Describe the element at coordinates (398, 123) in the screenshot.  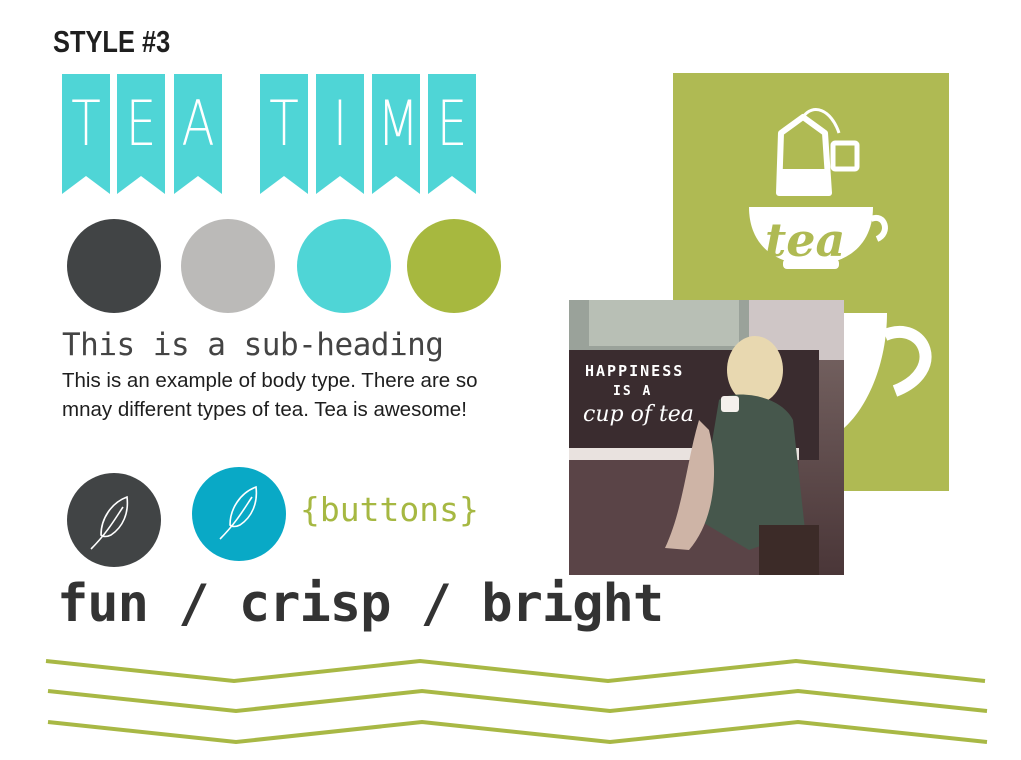
I see `banner-letter: M` at that location.